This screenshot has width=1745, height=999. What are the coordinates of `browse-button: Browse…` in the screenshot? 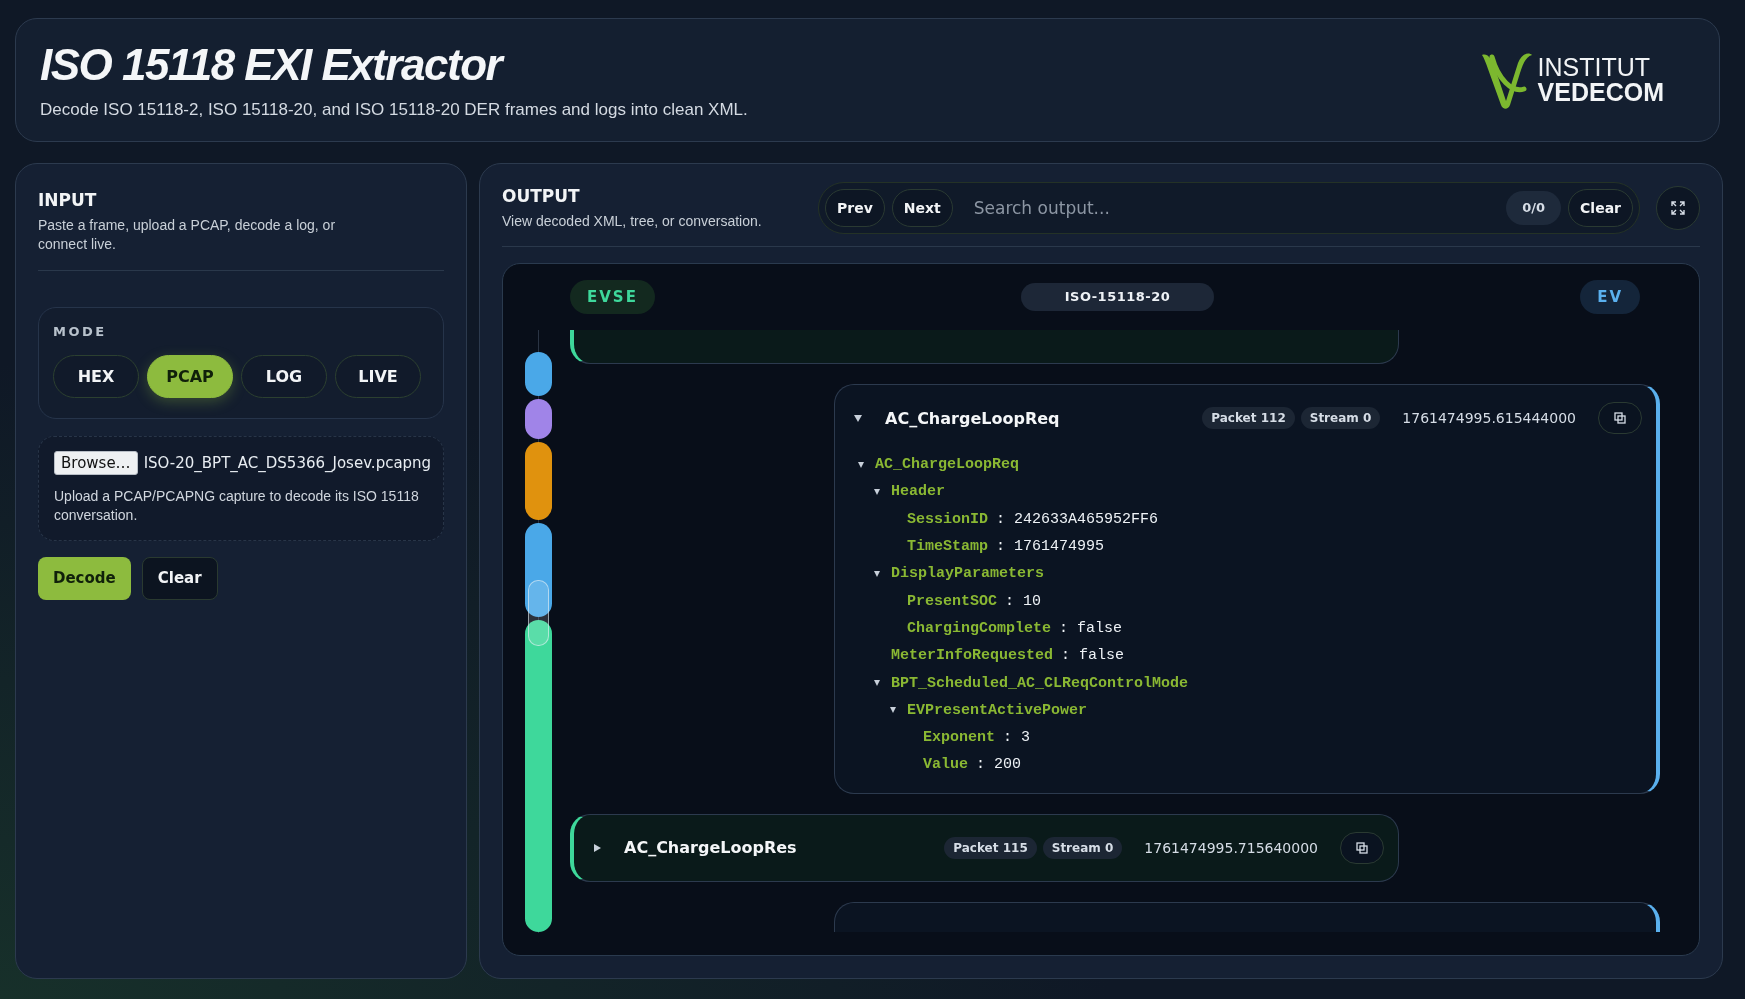 It's located at (96, 462).